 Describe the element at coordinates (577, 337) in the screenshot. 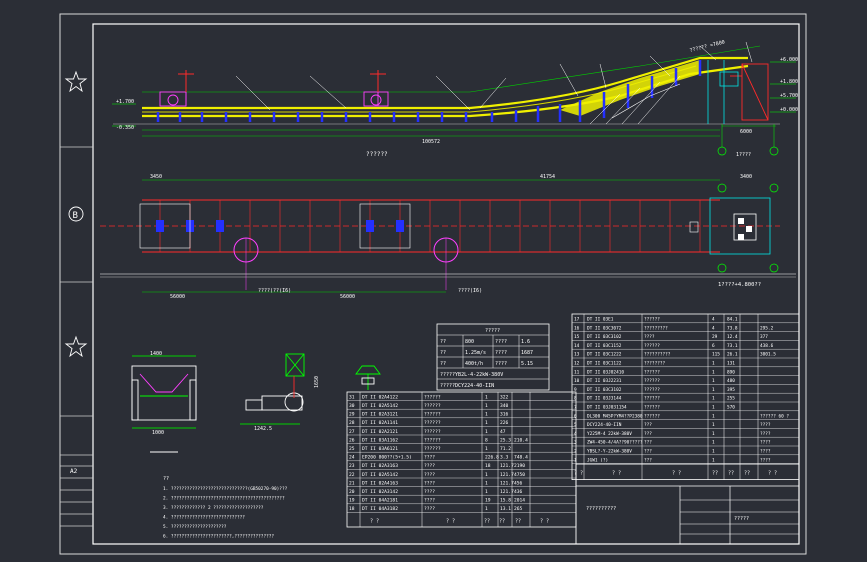

I see `bom-right-cell: 15` at that location.